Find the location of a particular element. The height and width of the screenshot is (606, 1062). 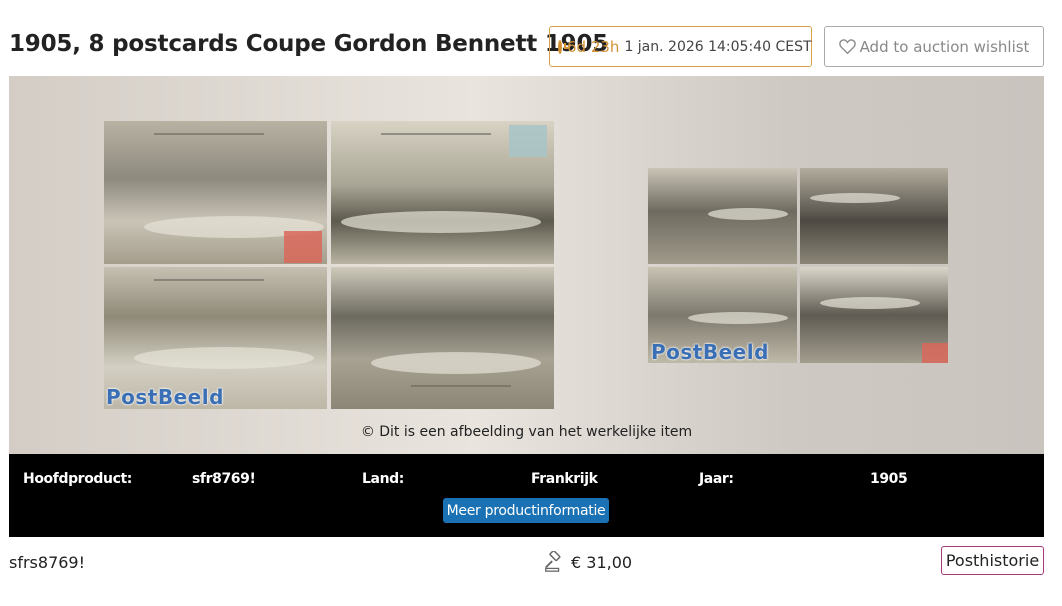

auction-timer: 6d 23h 1 jan. 2026 14:05:40 CEST is located at coordinates (680, 46).